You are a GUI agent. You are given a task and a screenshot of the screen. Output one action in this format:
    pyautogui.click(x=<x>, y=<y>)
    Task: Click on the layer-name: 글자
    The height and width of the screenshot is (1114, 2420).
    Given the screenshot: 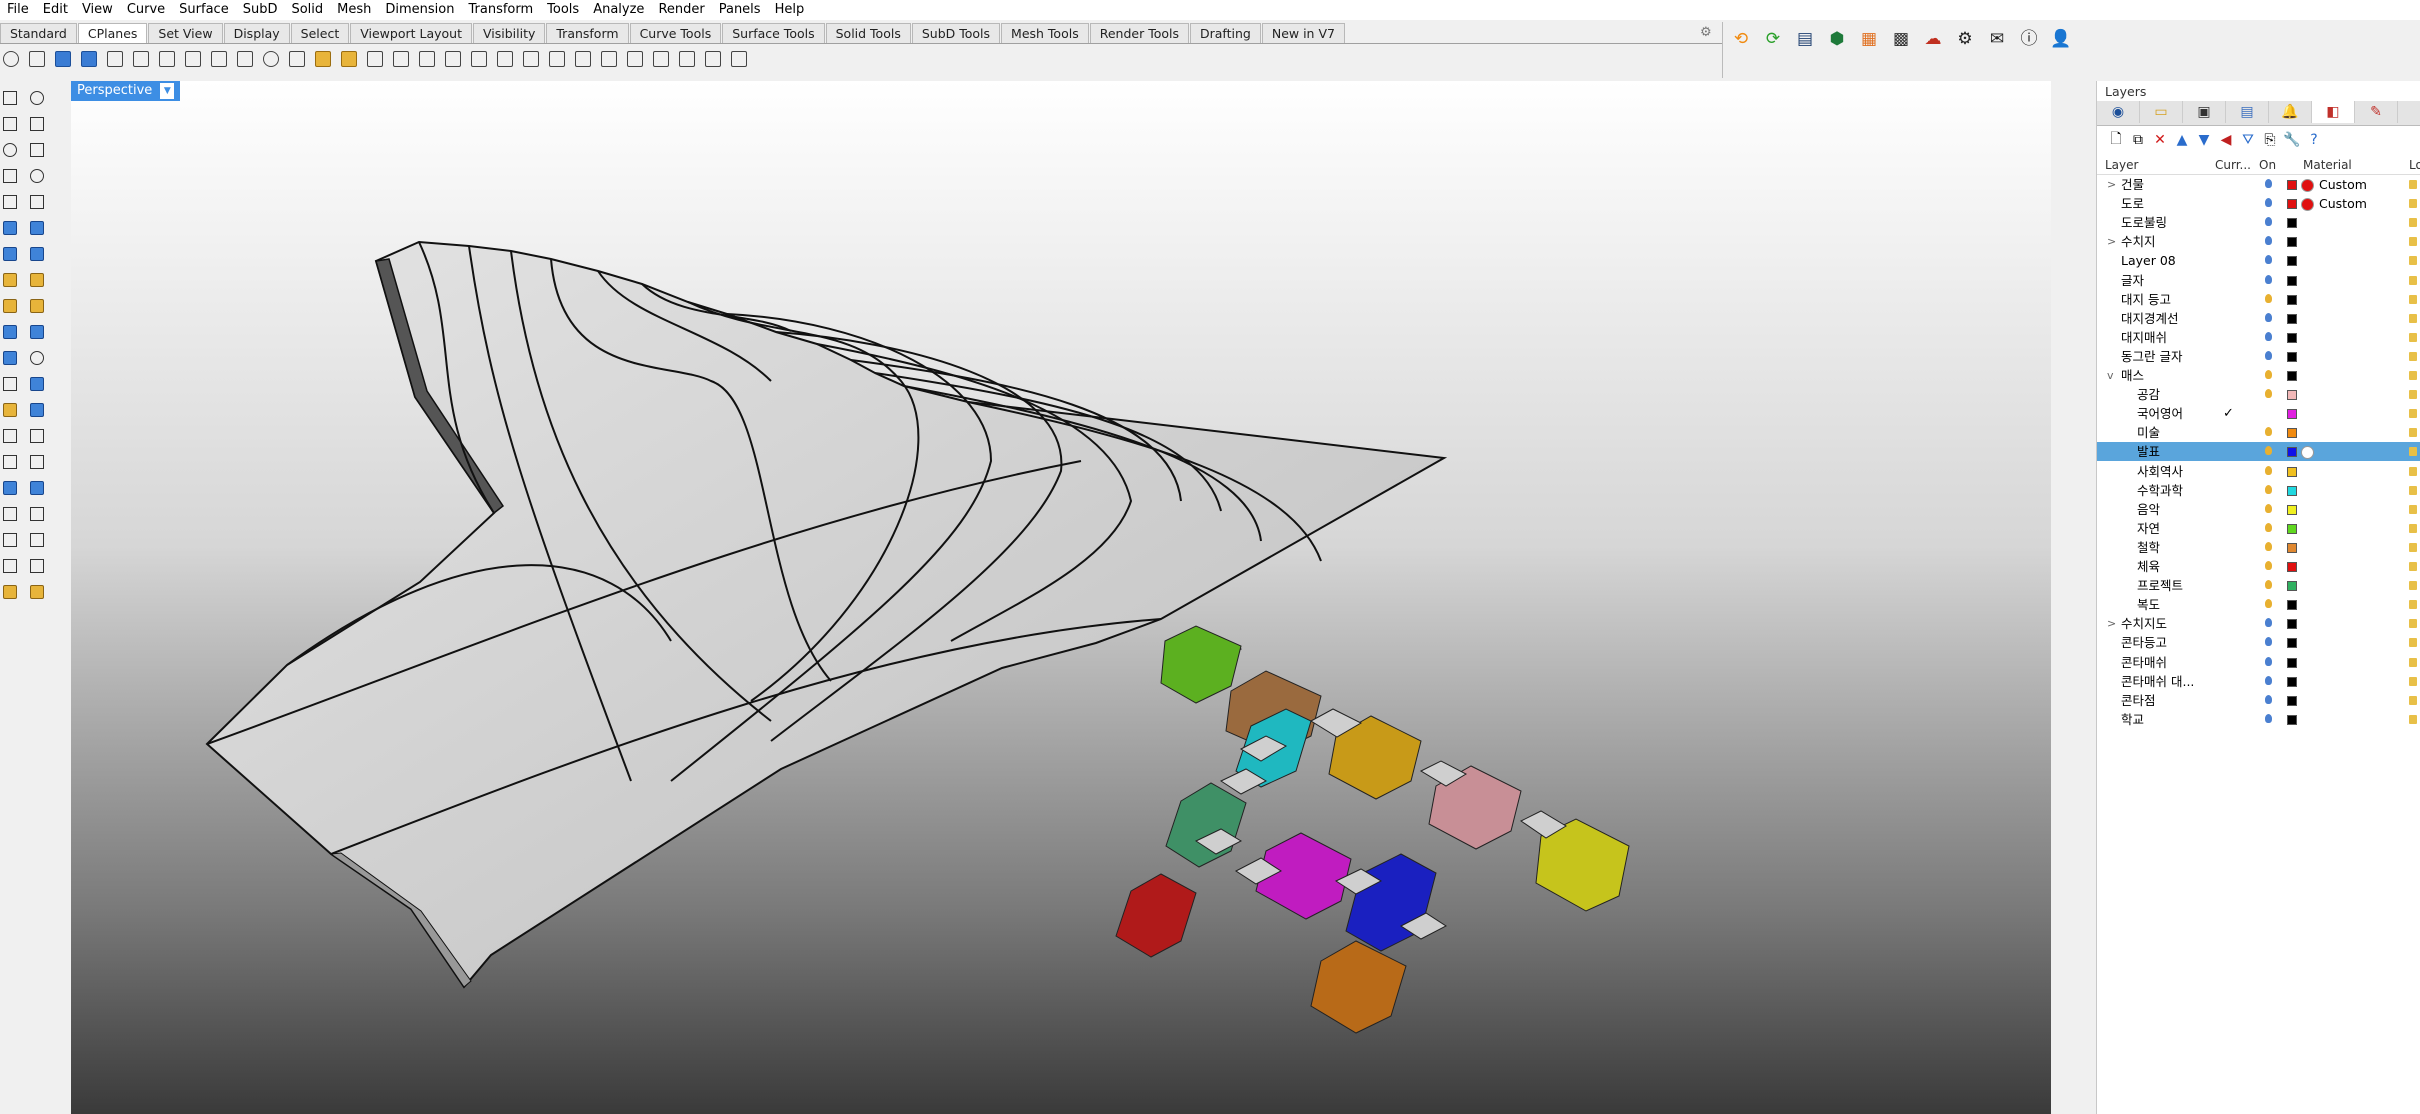 What is the action you would take?
    pyautogui.click(x=2132, y=280)
    